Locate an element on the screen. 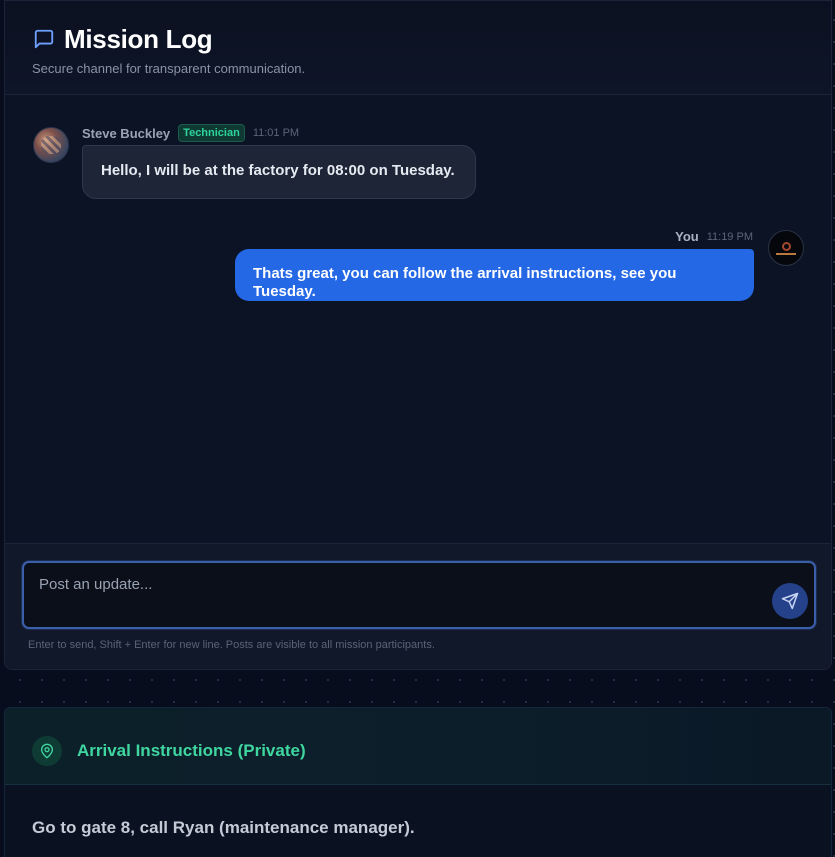  logo-icon is located at coordinates (786, 246).